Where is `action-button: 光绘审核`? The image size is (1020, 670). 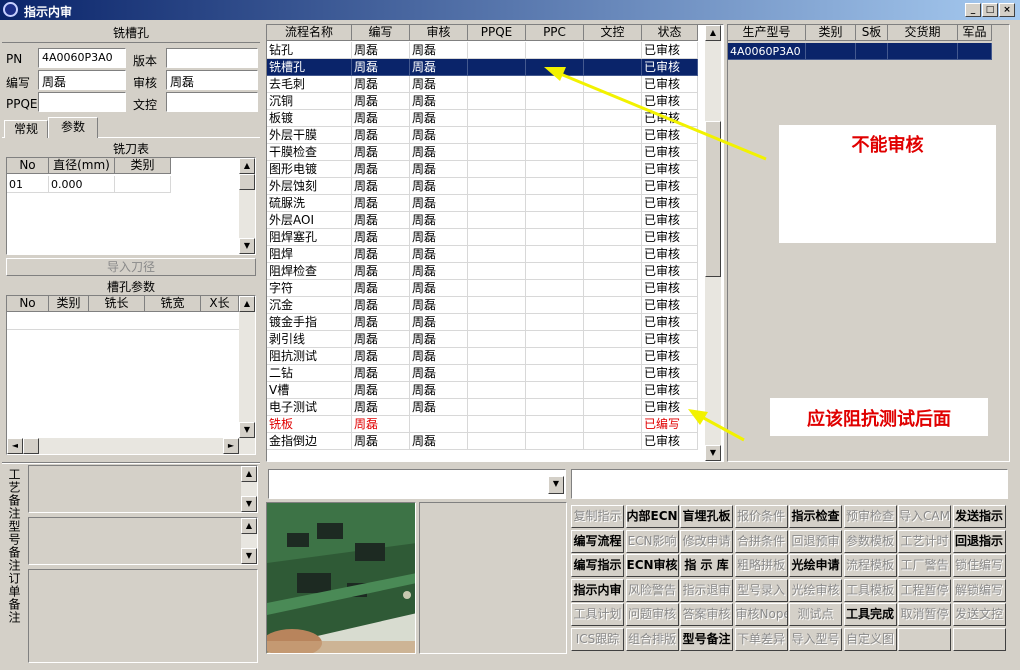
action-button: 光绘审核 is located at coordinates (815, 590).